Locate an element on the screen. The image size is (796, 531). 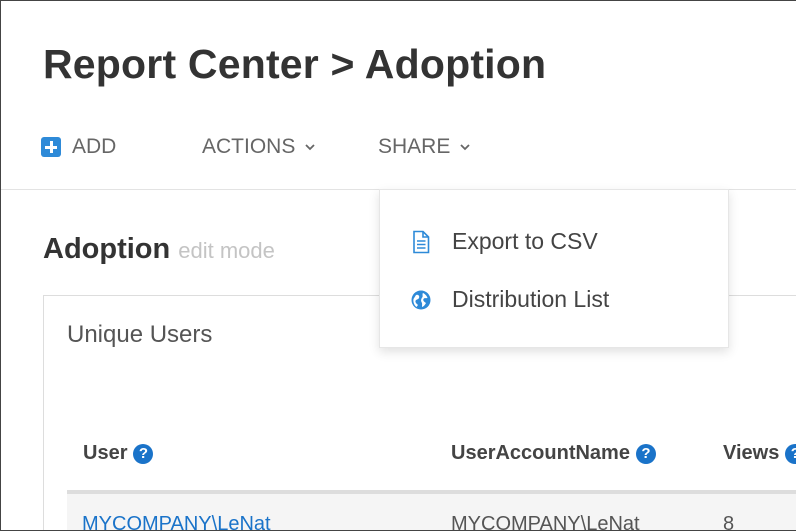
column-header-label: UserAccountName is located at coordinates (540, 453).